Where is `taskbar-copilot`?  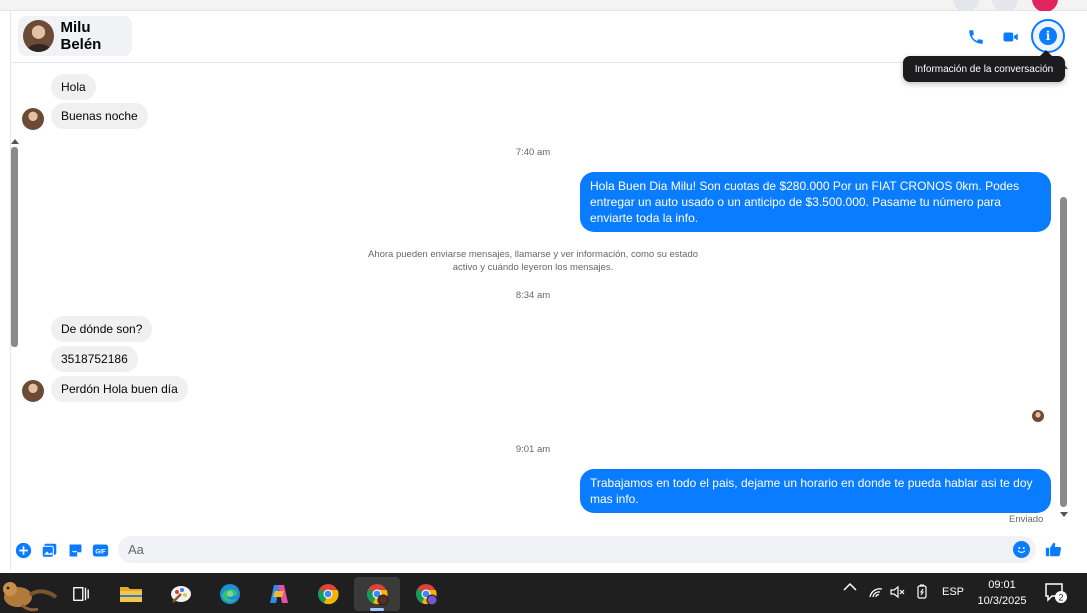 taskbar-copilot is located at coordinates (279, 594).